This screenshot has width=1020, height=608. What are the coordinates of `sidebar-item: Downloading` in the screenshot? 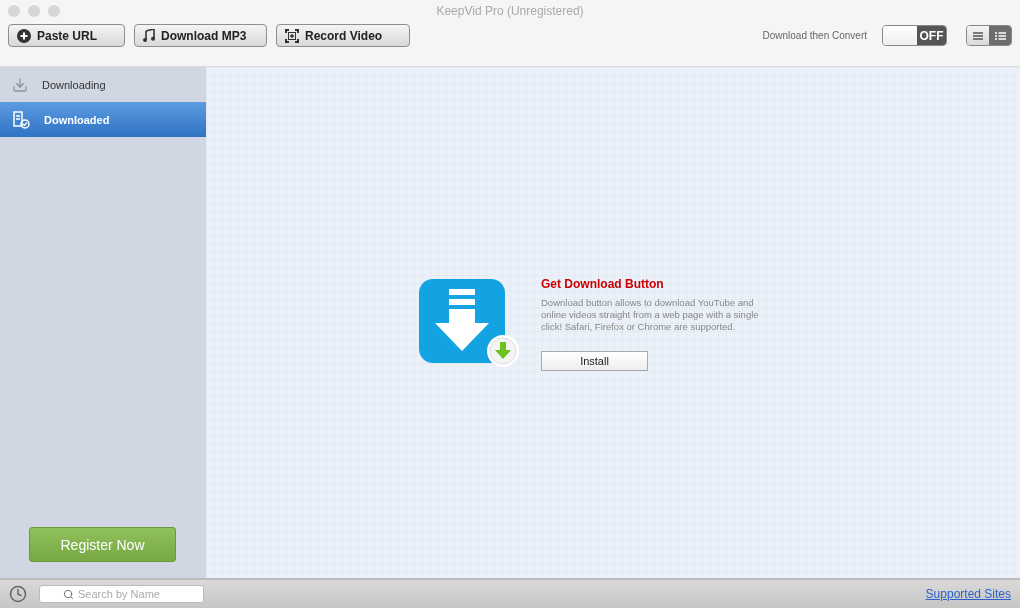 It's located at (103, 84).